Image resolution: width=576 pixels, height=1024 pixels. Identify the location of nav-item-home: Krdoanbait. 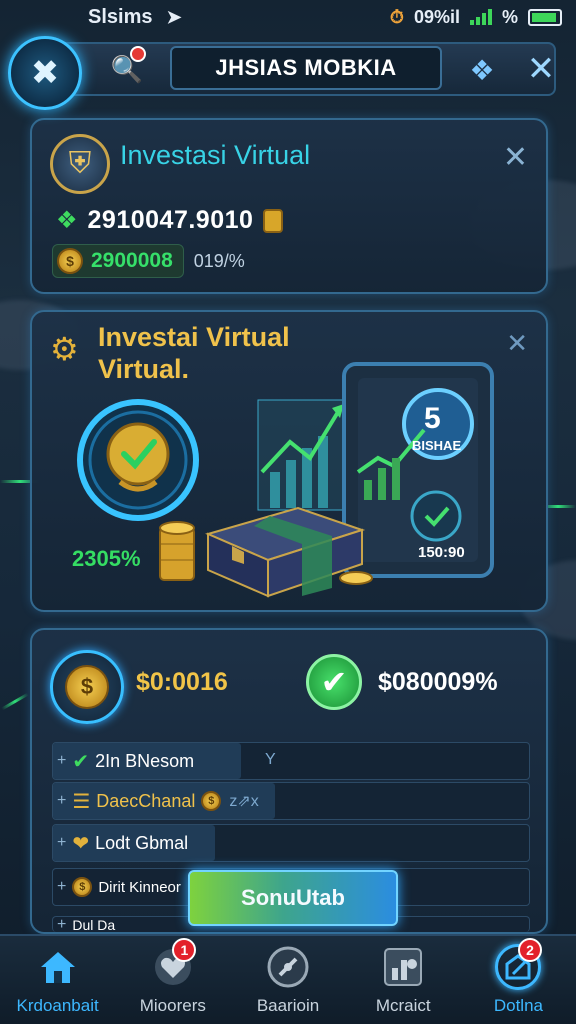
(57, 980).